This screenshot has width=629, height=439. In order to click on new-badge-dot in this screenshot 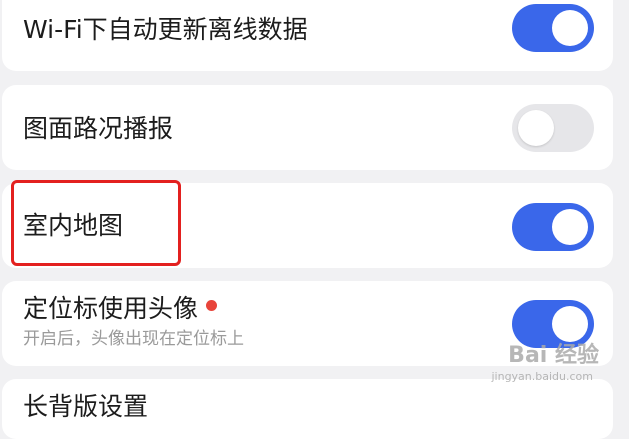, I will do `click(212, 305)`.